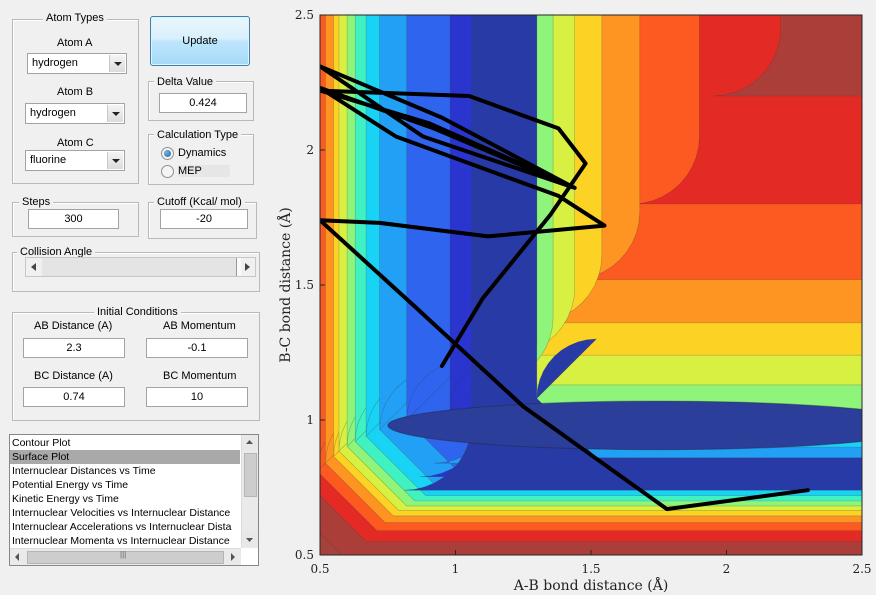 The width and height of the screenshot is (876, 595). I want to click on x-tick-label: 2, so click(727, 569).